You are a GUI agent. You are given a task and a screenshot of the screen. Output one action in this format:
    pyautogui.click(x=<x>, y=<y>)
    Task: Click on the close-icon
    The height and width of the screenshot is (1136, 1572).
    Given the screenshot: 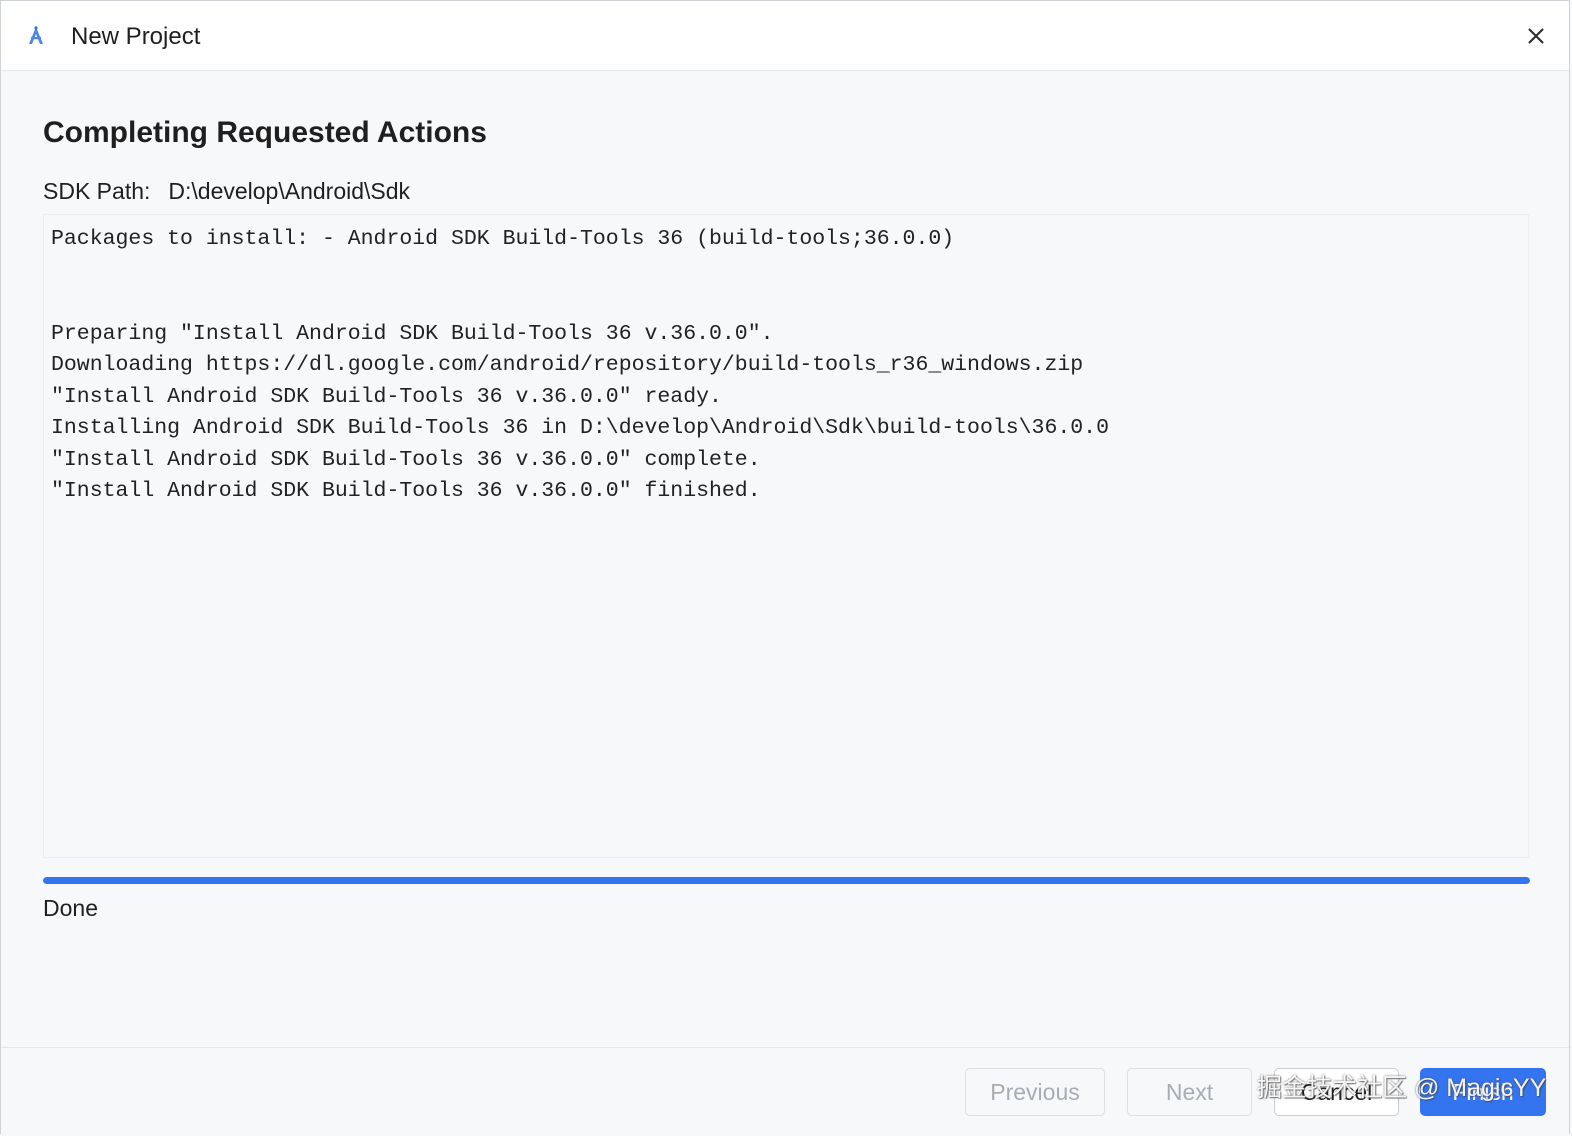 What is the action you would take?
    pyautogui.click(x=1536, y=42)
    